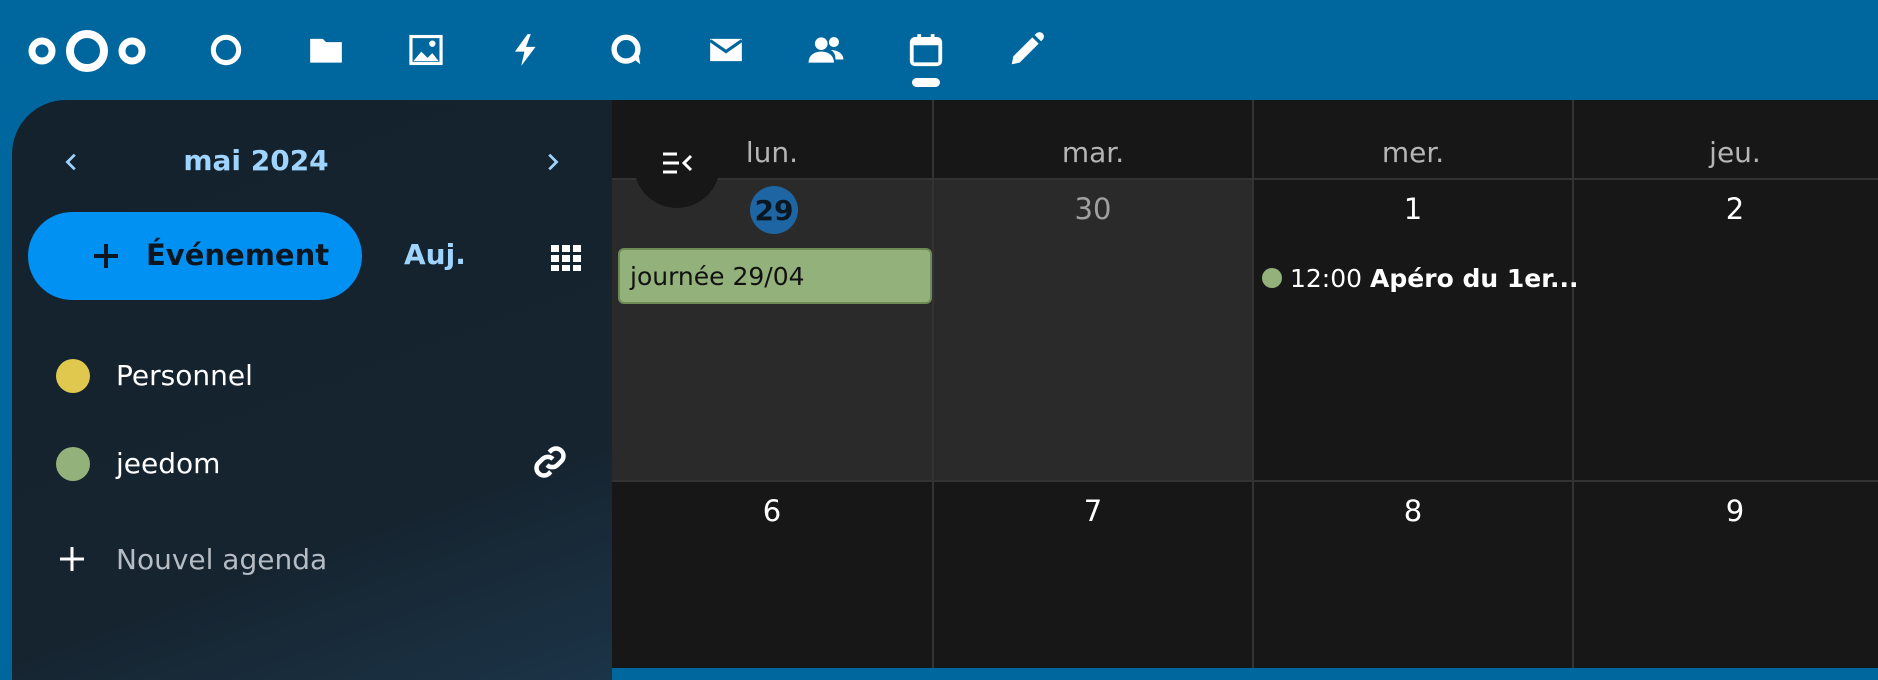 The width and height of the screenshot is (1878, 680). I want to click on calendar-icon, so click(926, 50).